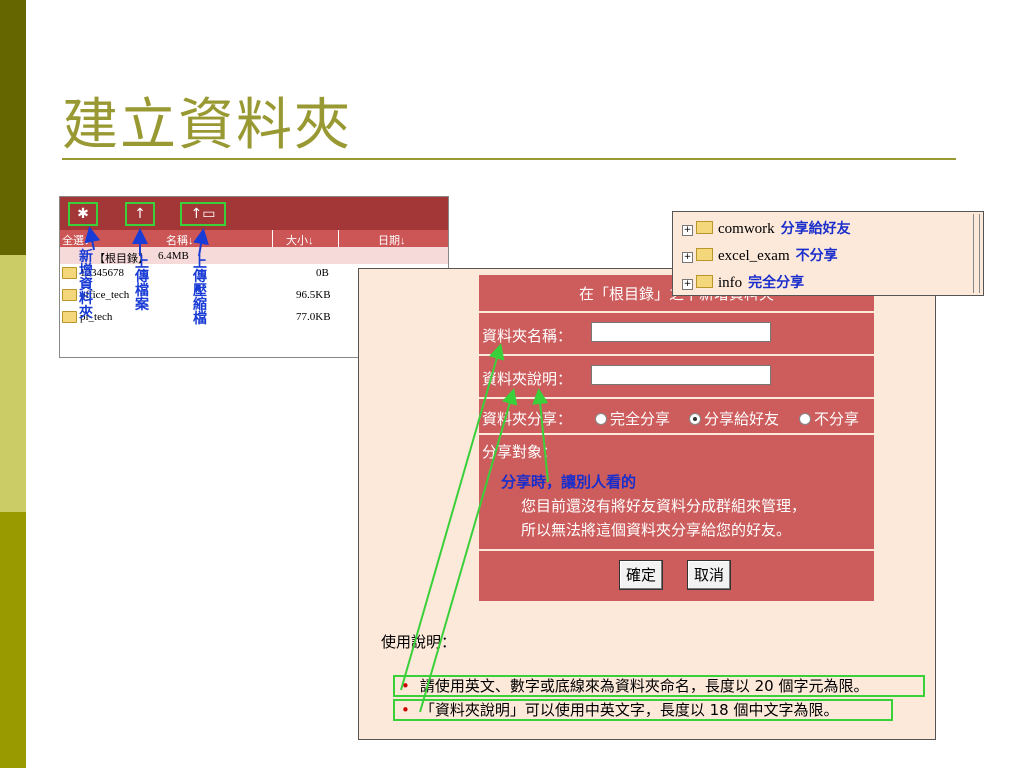 This screenshot has height=768, width=1024. What do you see at coordinates (92, 238) in the screenshot?
I see `arrow-new-folder` at bounding box center [92, 238].